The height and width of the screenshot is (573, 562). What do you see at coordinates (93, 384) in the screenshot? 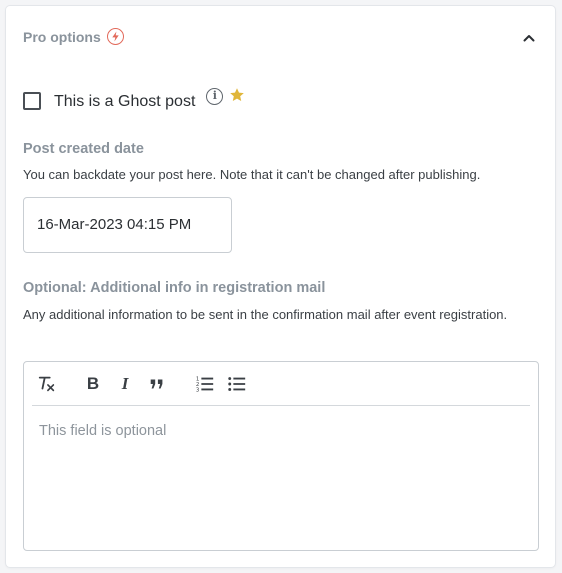
I see `bold-icon: B` at bounding box center [93, 384].